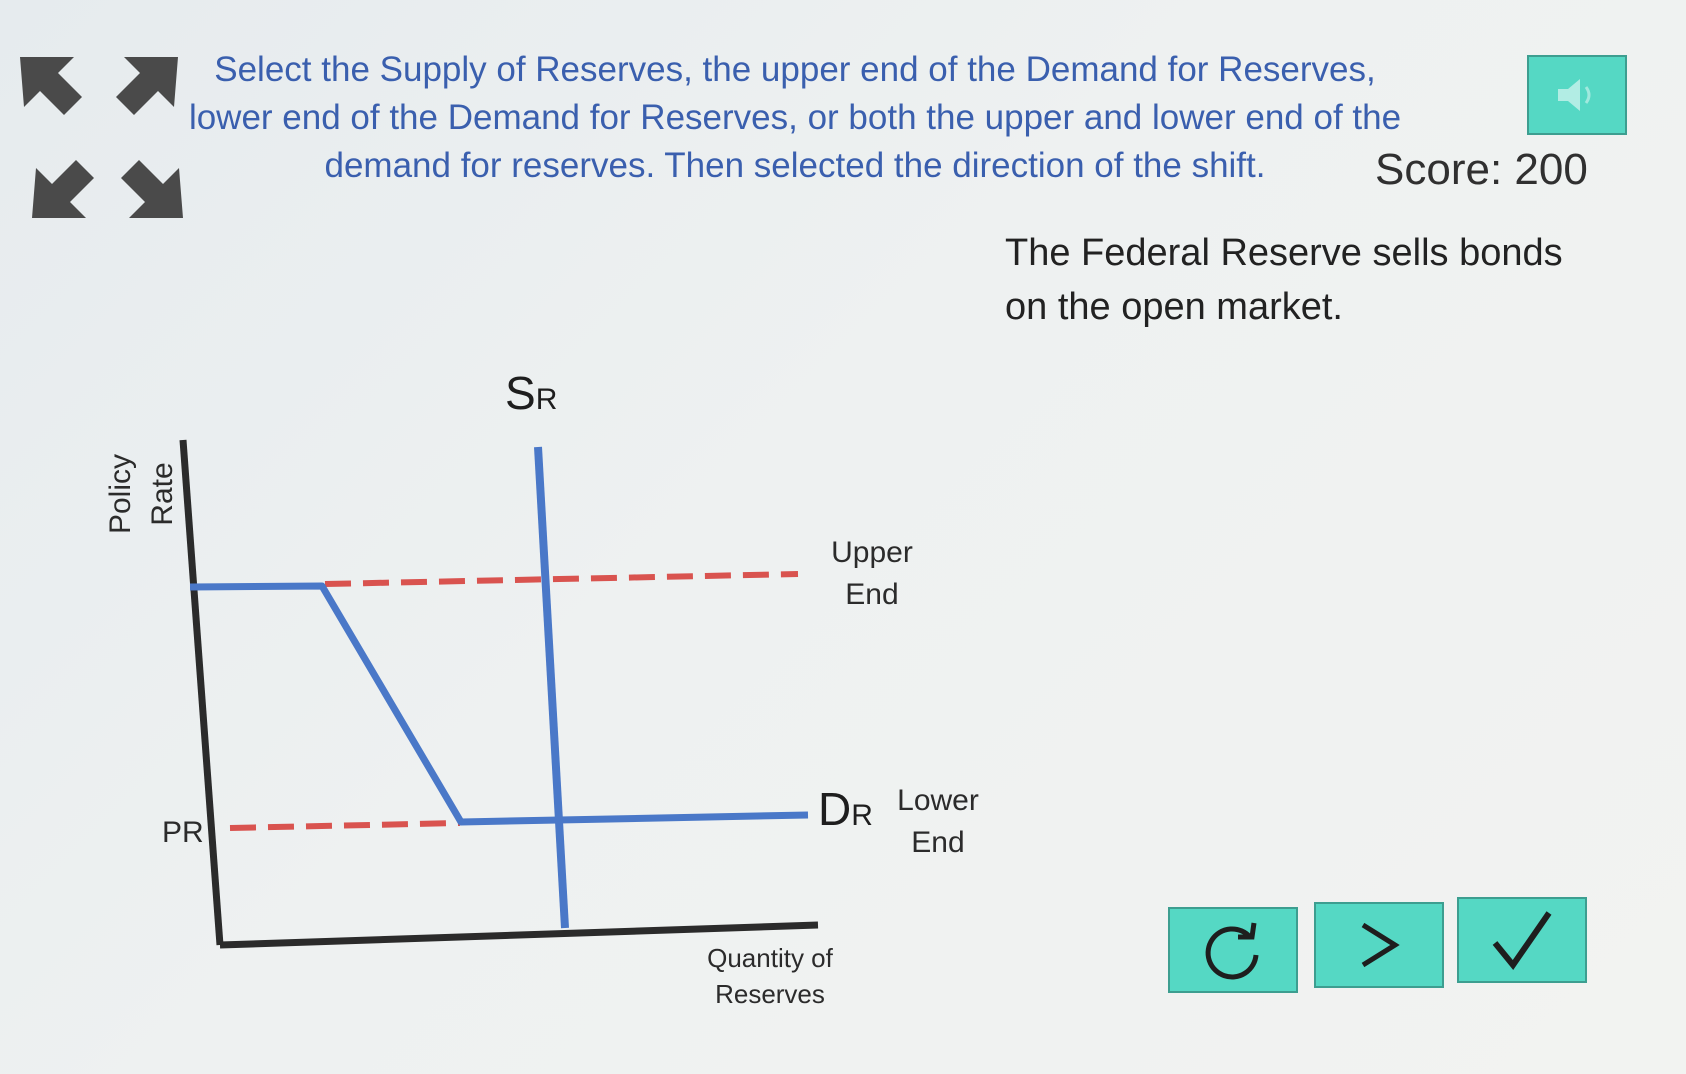 This screenshot has width=1686, height=1074. I want to click on policy-rate-dashed-line, so click(345, 825).